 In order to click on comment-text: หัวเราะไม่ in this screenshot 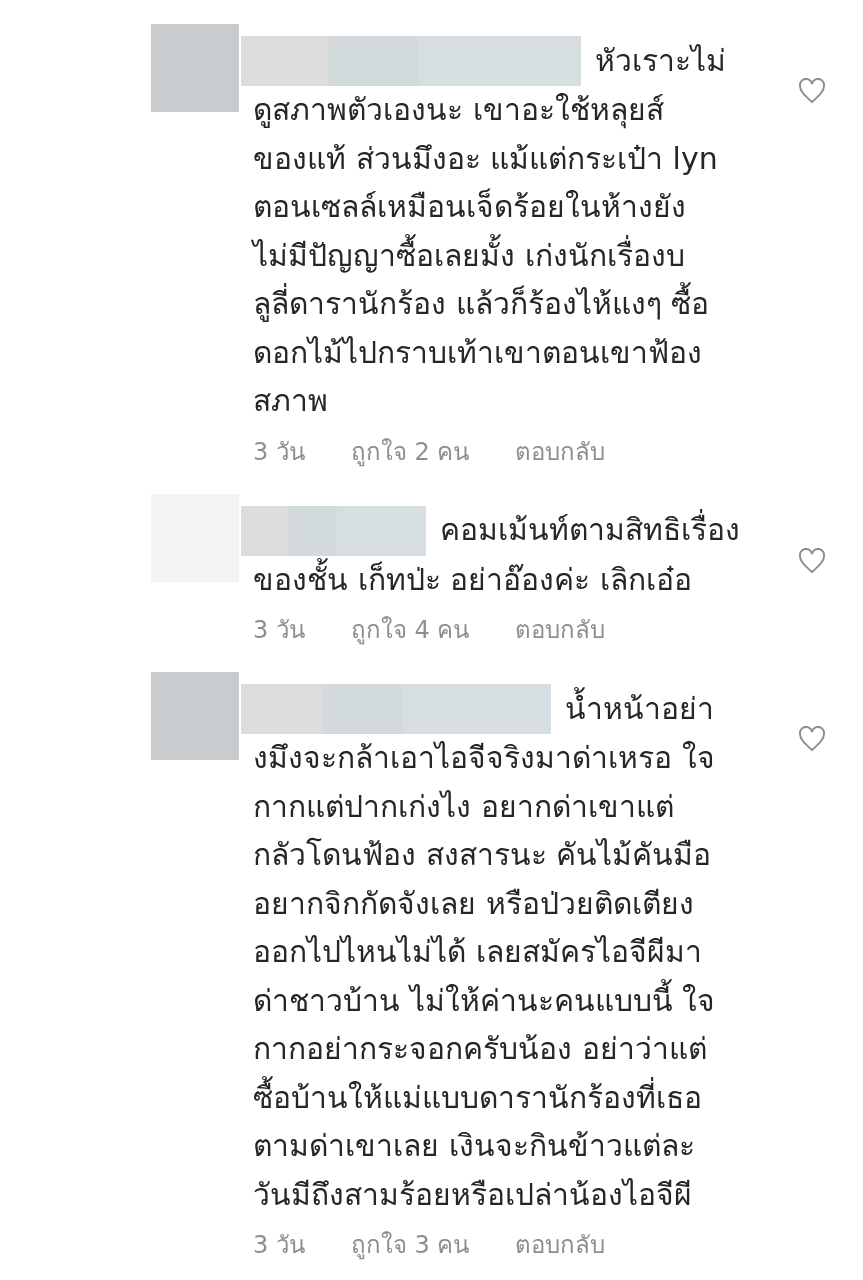, I will do `click(660, 60)`.